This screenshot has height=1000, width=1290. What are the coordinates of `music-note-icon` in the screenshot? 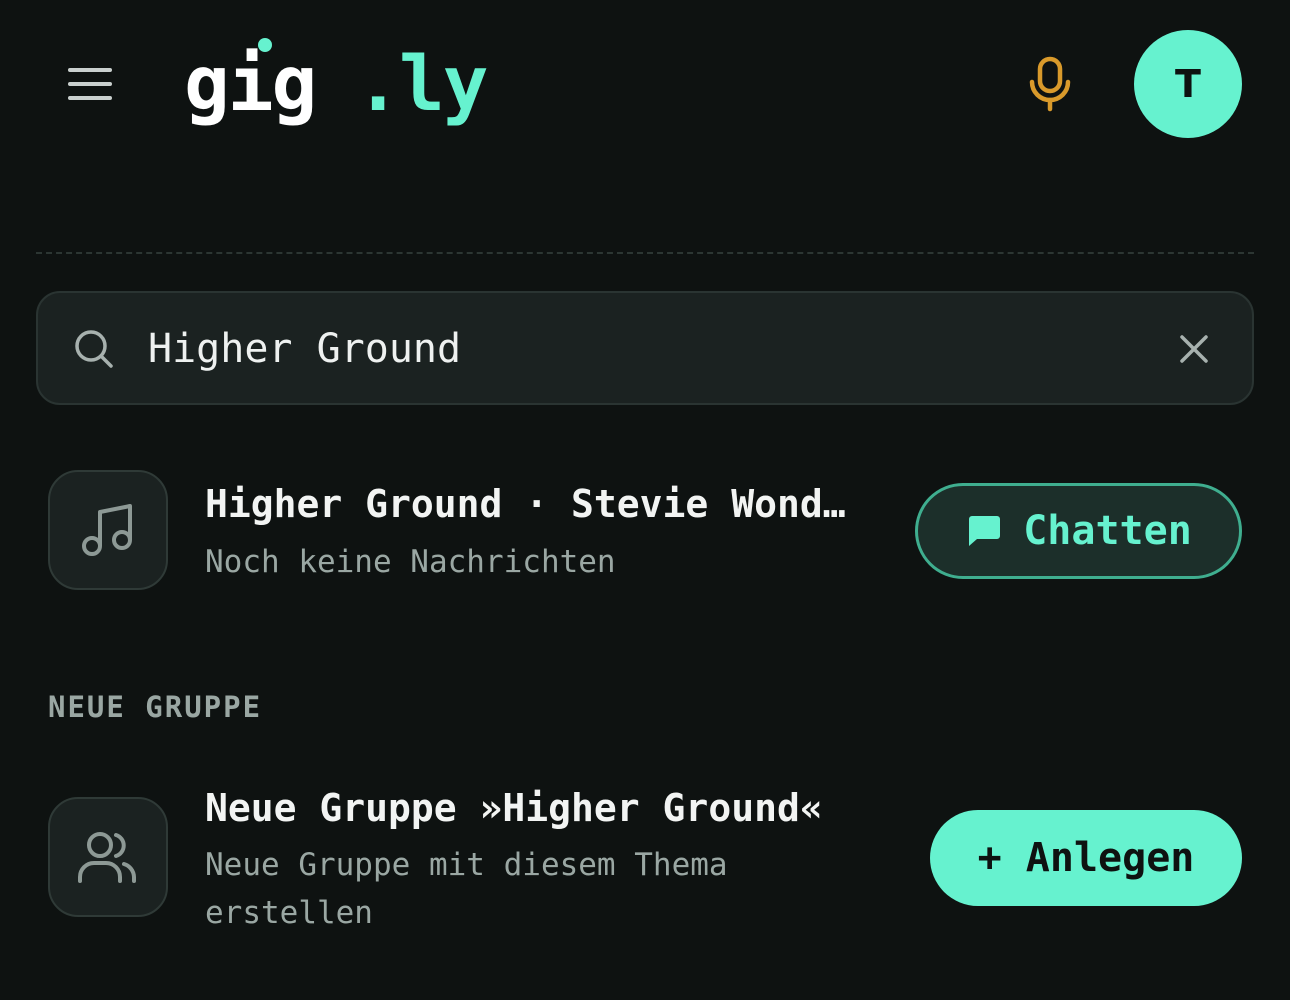 It's located at (107, 530).